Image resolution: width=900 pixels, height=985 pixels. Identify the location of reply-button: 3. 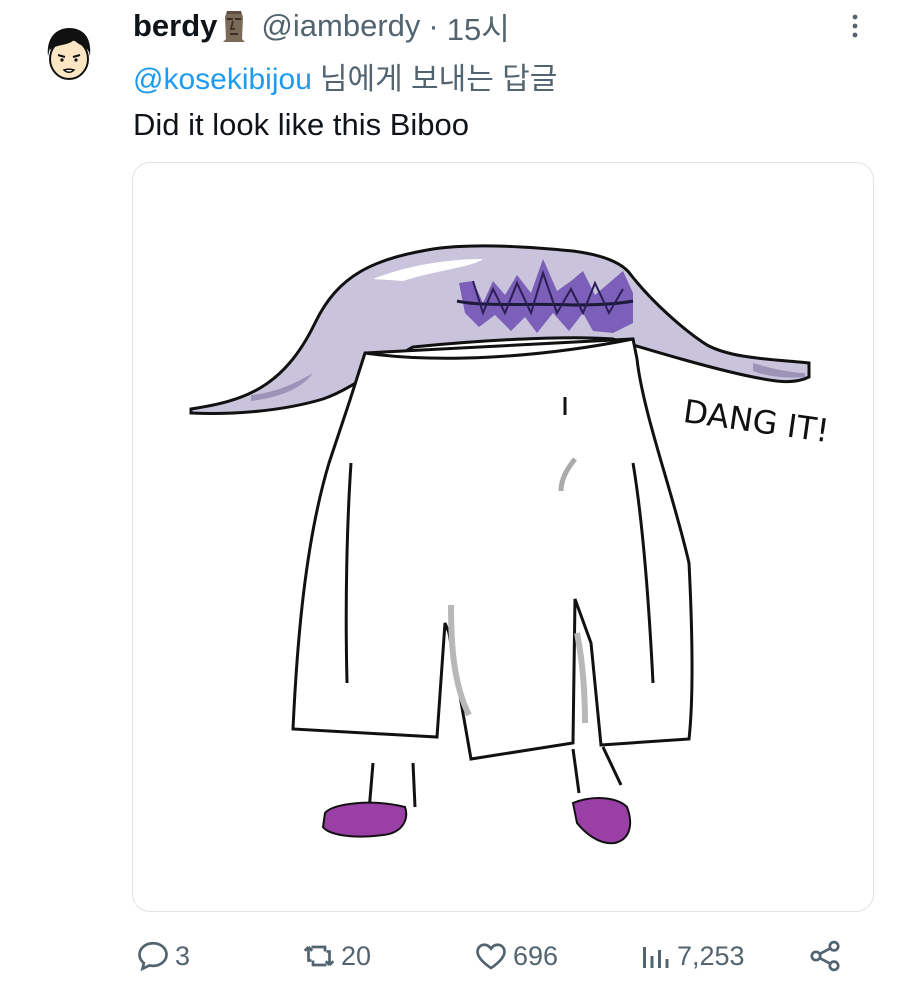
(162, 956).